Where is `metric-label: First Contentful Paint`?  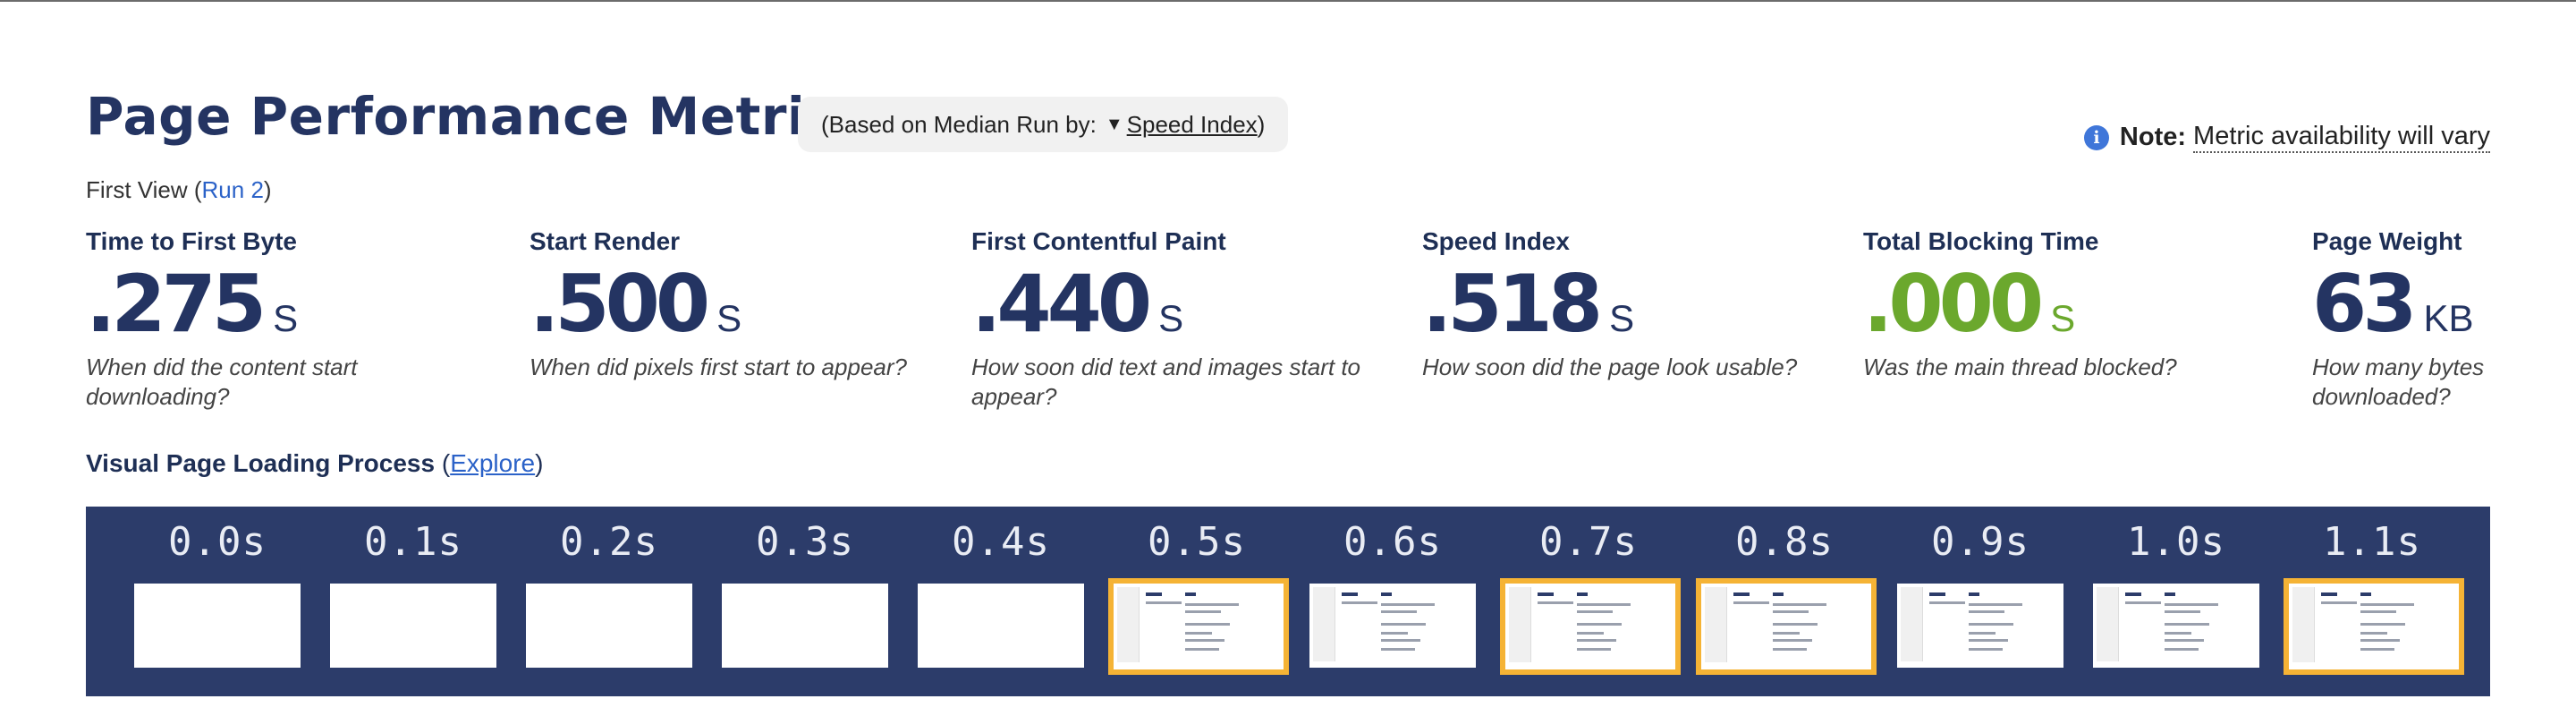 metric-label: First Contentful Paint is located at coordinates (1098, 241).